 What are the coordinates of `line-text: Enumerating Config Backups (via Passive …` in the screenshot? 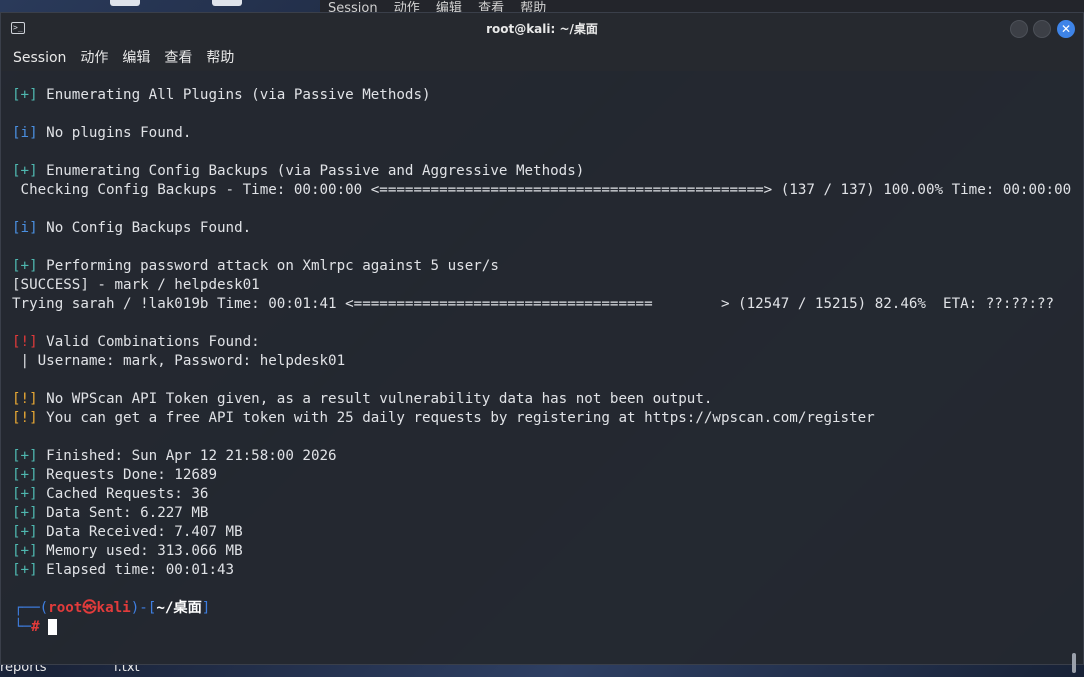 It's located at (311, 171).